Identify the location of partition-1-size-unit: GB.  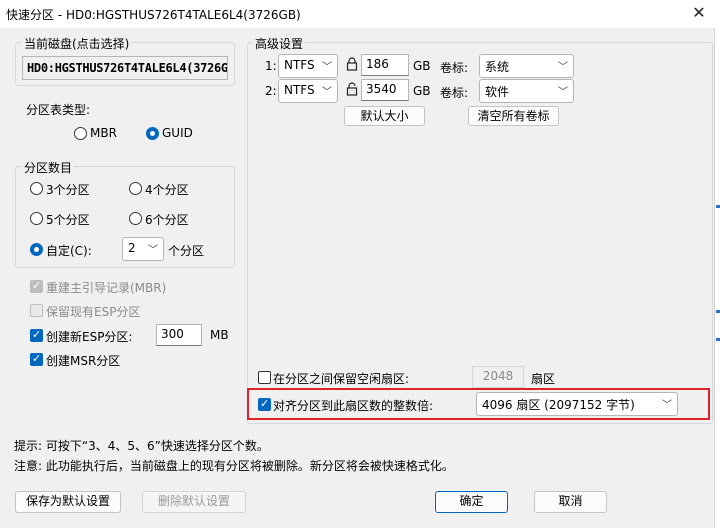
(422, 66).